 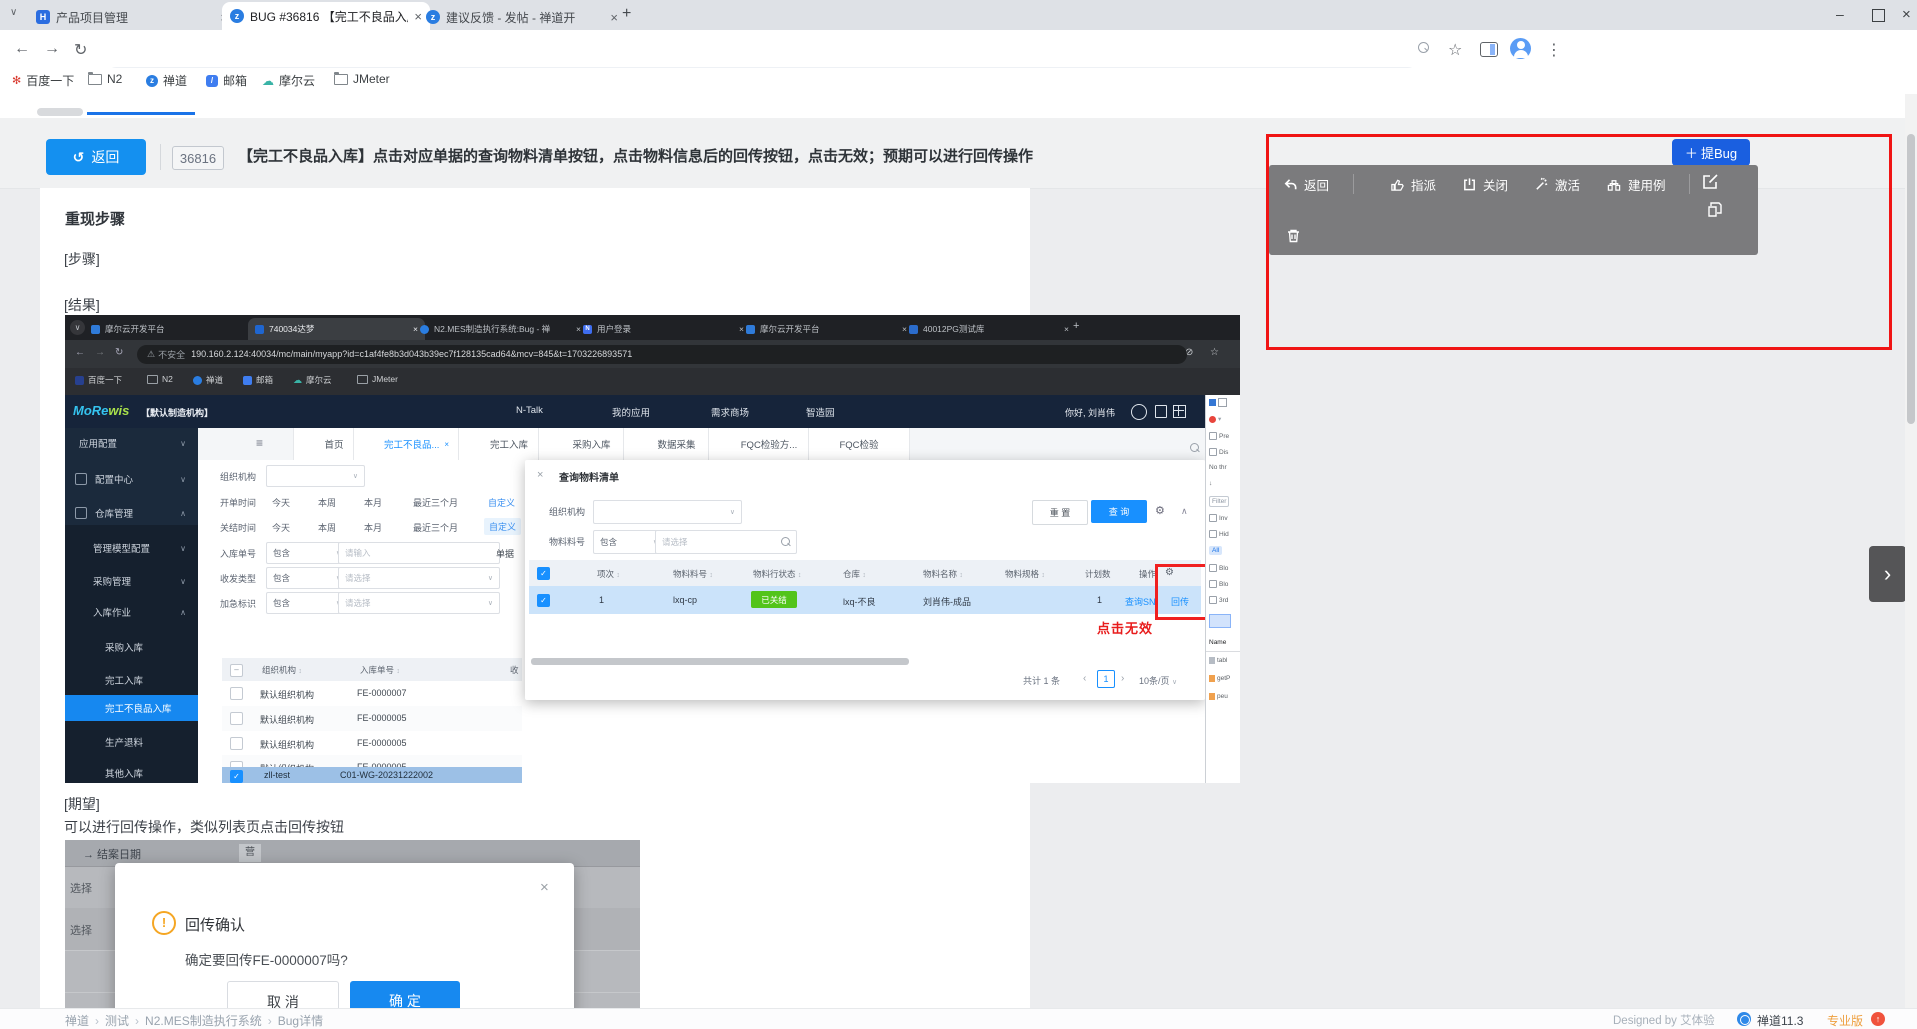 What do you see at coordinates (1179, 411) in the screenshot?
I see `mes-grid-icon` at bounding box center [1179, 411].